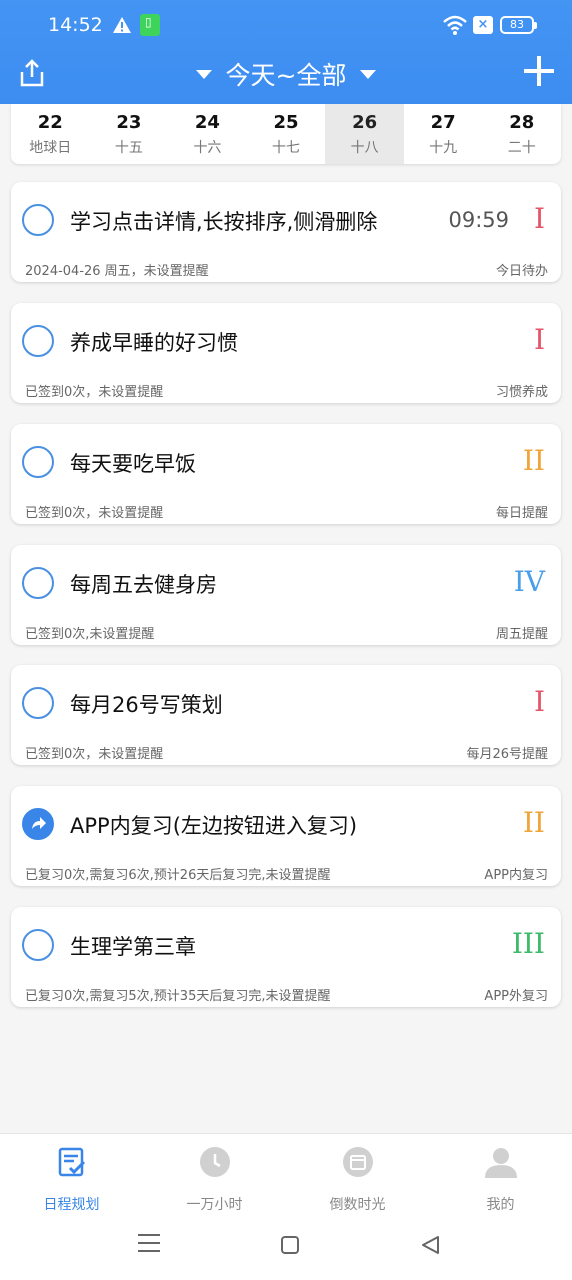 The width and height of the screenshot is (572, 1280). What do you see at coordinates (149, 1244) in the screenshot?
I see `menu-icon` at bounding box center [149, 1244].